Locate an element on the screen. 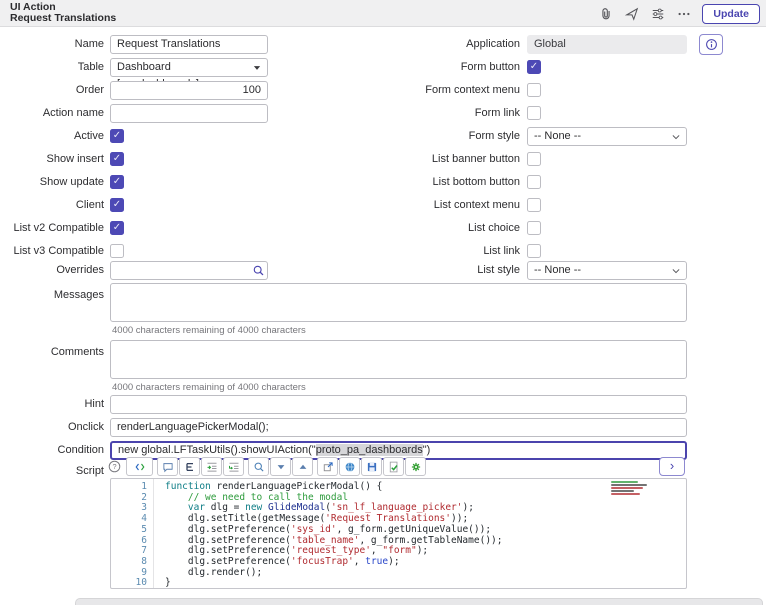 The height and width of the screenshot is (605, 766). form-row-onclick: Onclick renderLanguagePickerModal(); is located at coordinates (383, 428).